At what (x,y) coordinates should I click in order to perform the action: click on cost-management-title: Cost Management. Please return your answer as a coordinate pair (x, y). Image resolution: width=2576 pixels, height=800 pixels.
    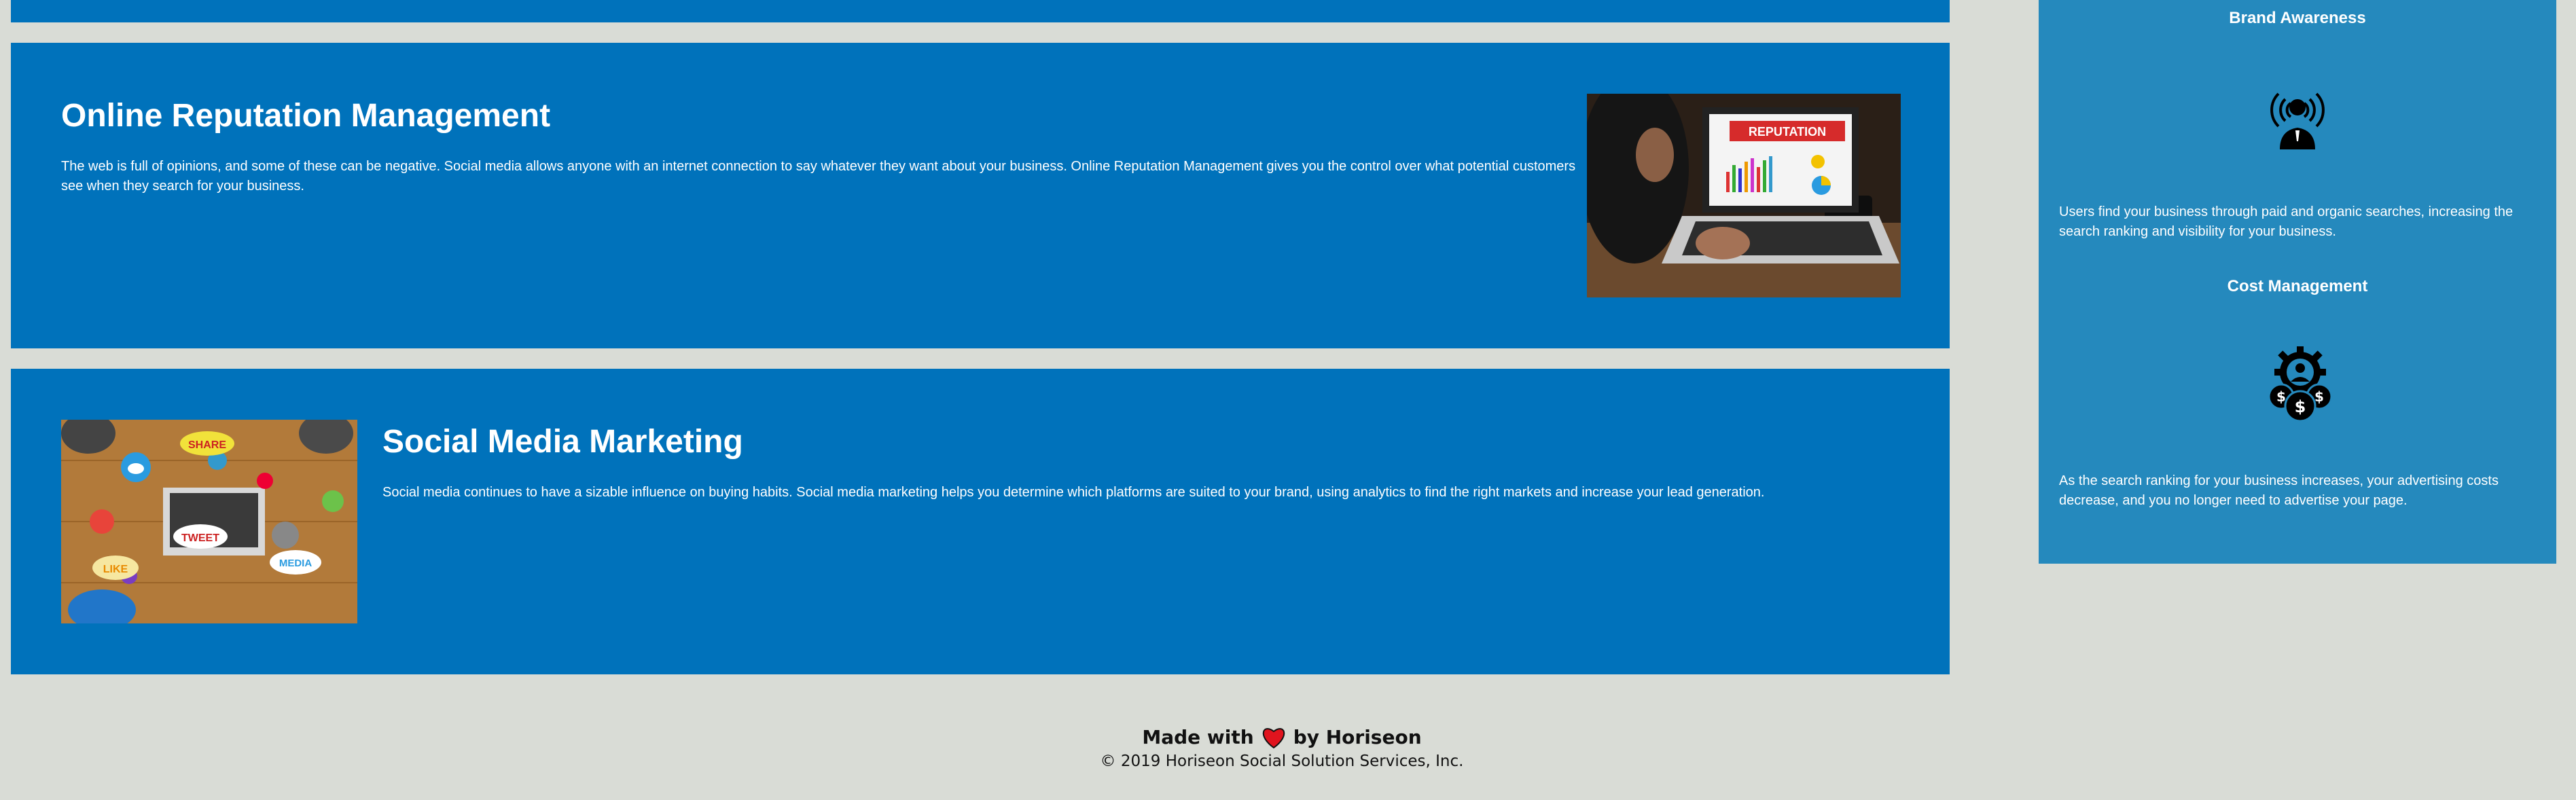
    Looking at the image, I should click on (2297, 286).